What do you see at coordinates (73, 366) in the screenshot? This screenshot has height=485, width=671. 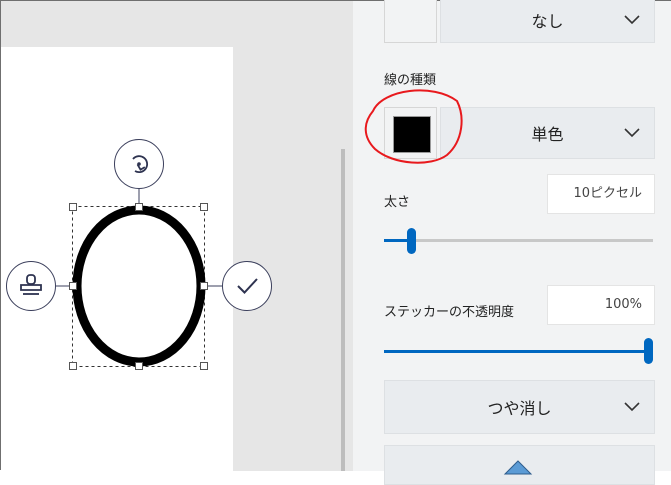 I see `resize-handle-bottom-left` at bounding box center [73, 366].